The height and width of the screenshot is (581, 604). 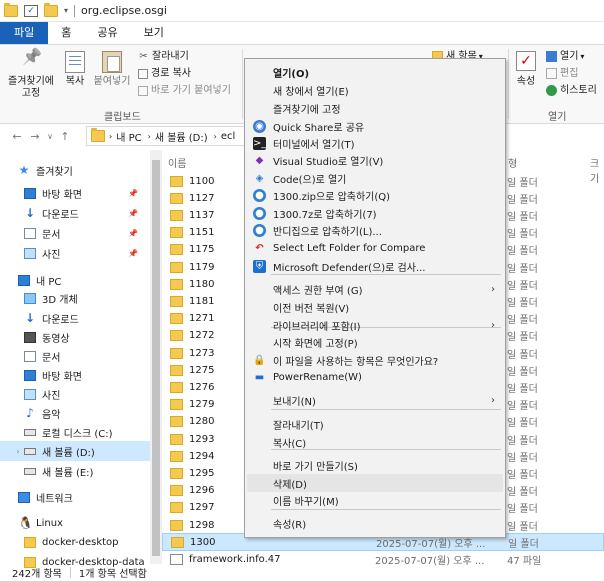 What do you see at coordinates (375, 160) in the screenshot?
I see `context-menu-item: ◆ Visual Studio로 열기(V)` at bounding box center [375, 160].